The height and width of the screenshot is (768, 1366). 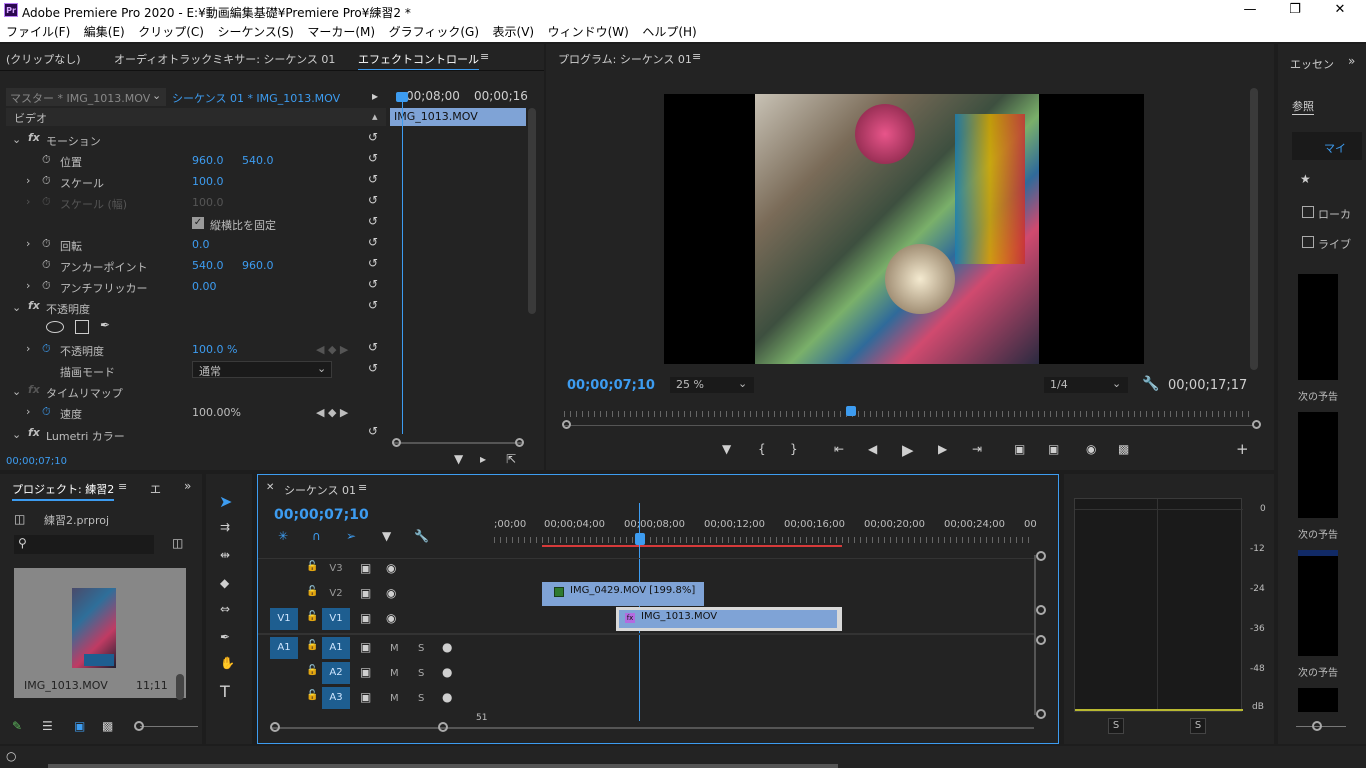 What do you see at coordinates (1317, 726) in the screenshot?
I see `thumb-size-handle` at bounding box center [1317, 726].